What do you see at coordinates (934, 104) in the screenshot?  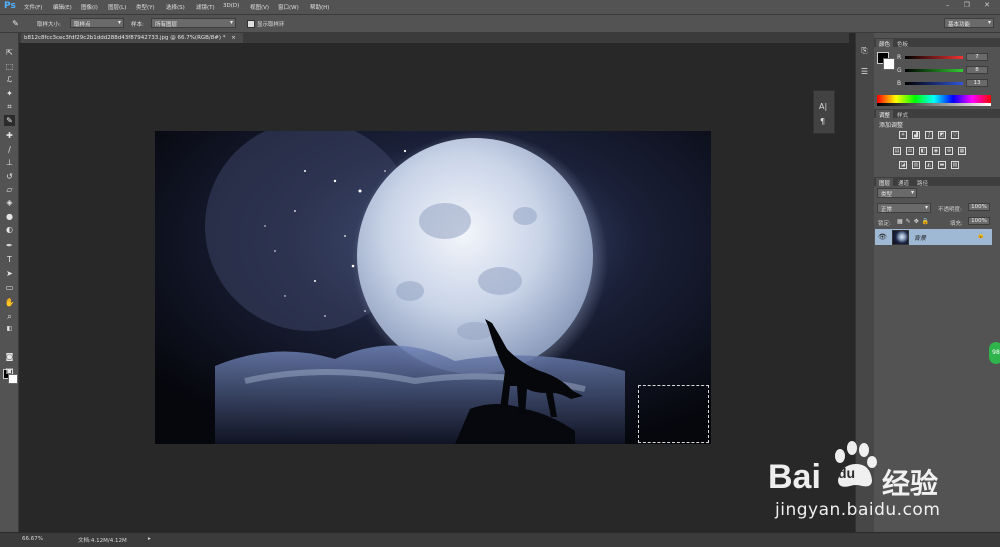 I see `grayscale-ramp` at bounding box center [934, 104].